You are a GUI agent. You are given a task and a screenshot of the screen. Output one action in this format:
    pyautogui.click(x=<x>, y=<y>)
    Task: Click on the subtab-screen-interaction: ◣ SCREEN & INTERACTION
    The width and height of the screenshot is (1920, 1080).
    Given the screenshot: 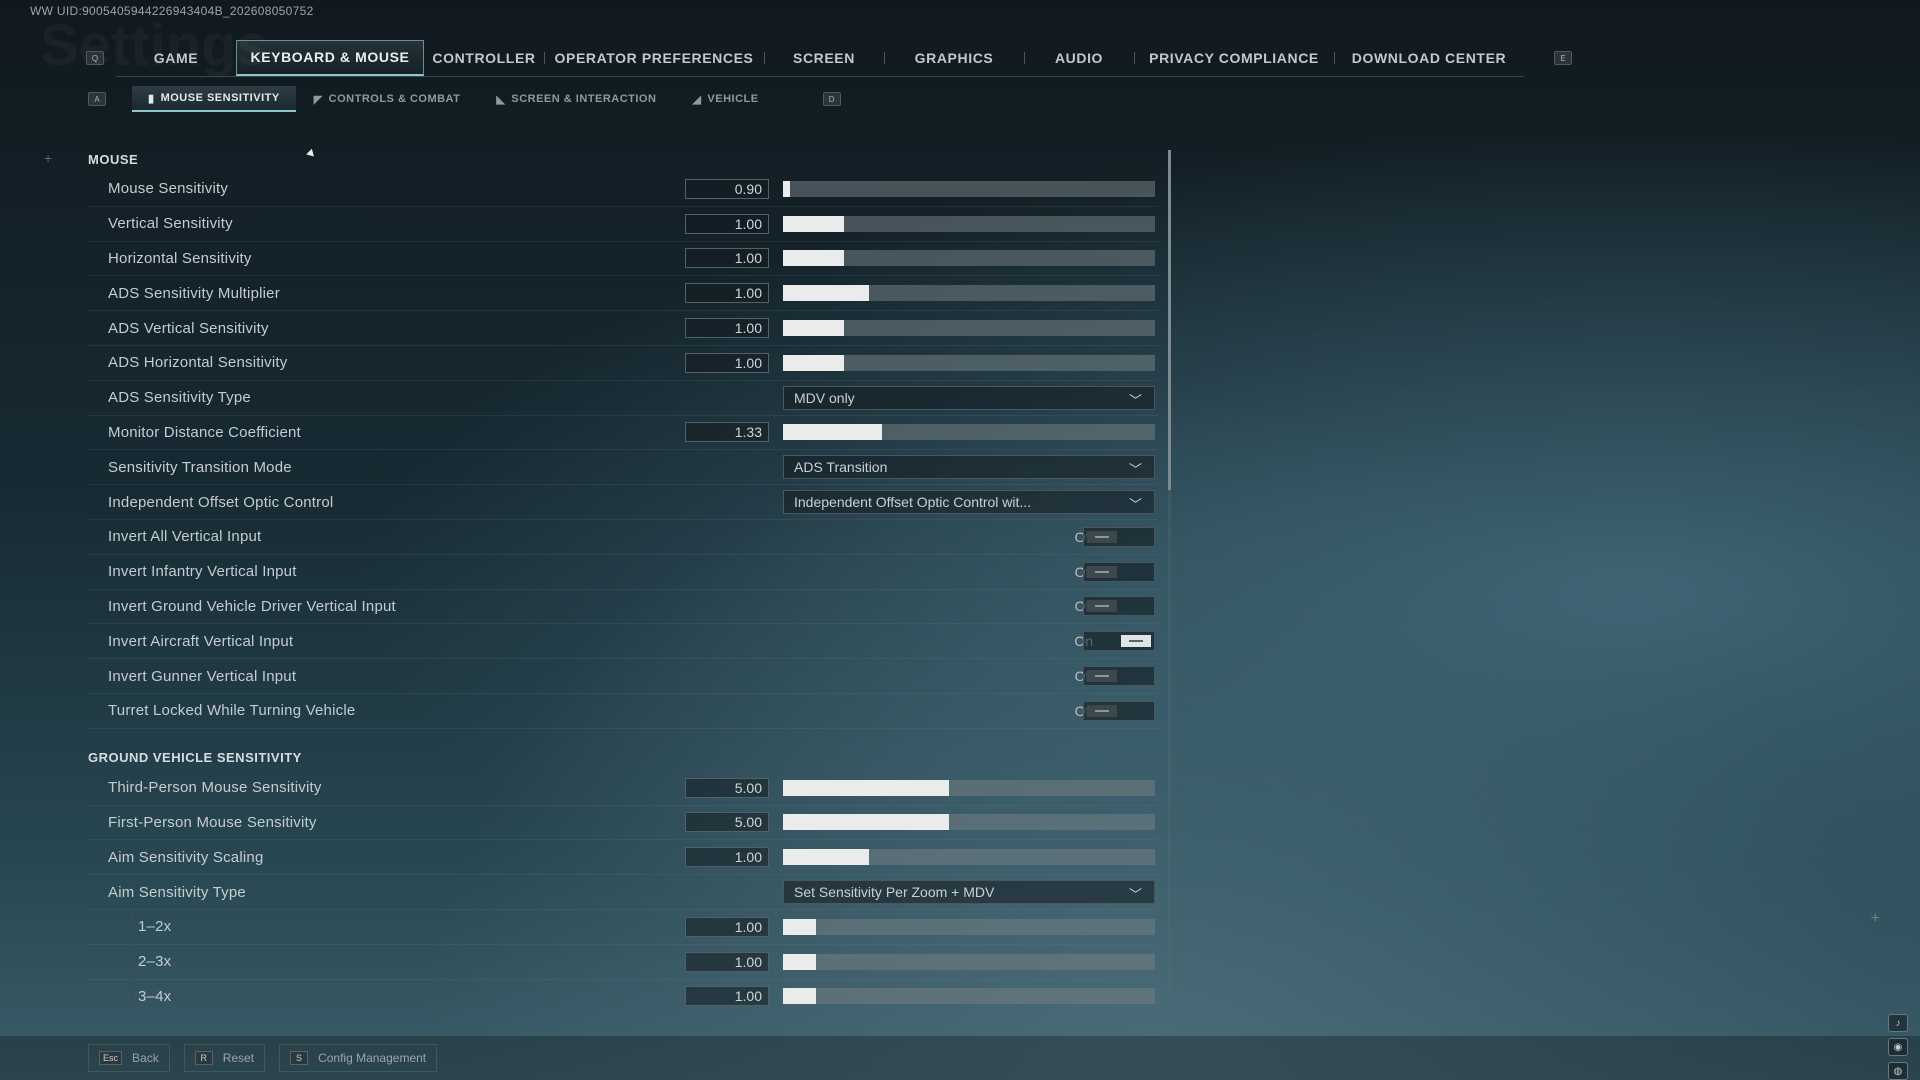 What is the action you would take?
    pyautogui.click(x=576, y=99)
    